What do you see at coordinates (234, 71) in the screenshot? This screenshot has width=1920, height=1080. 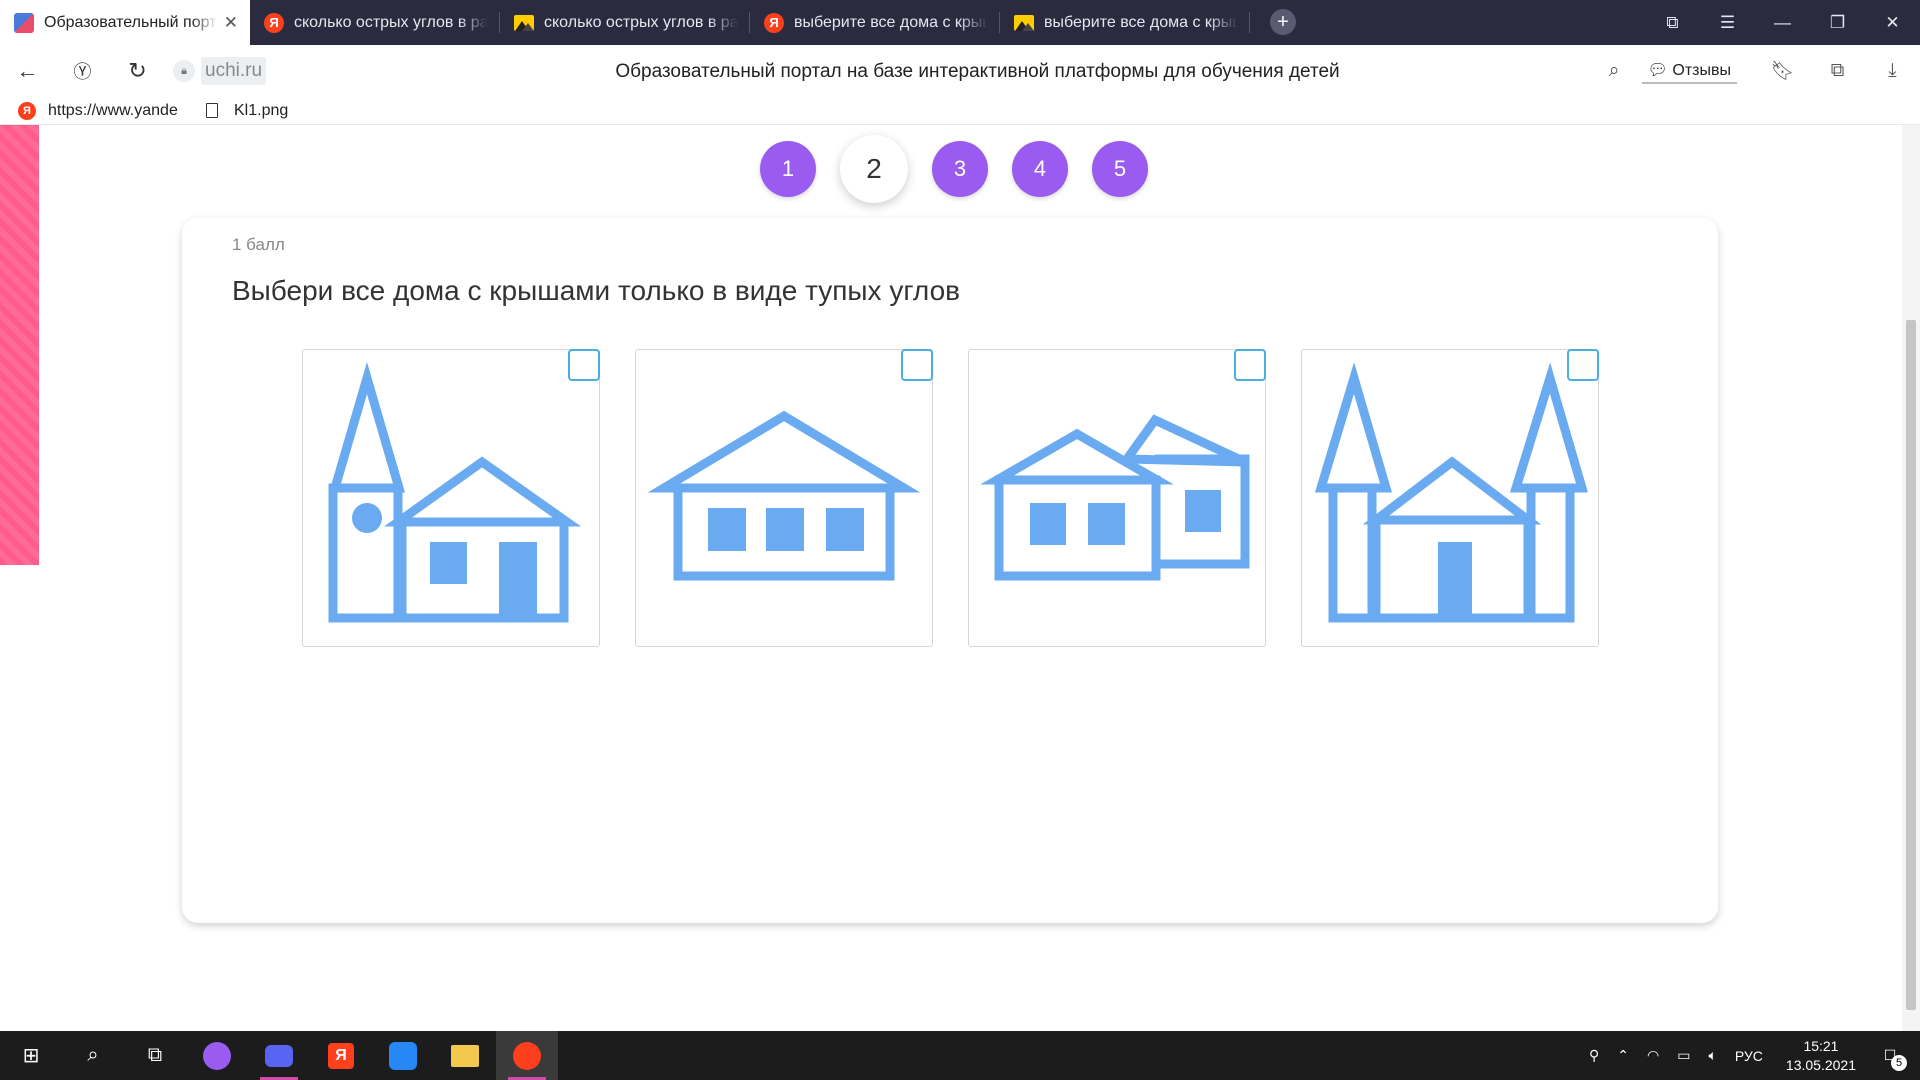 I see `url-domain: uchi.ru` at bounding box center [234, 71].